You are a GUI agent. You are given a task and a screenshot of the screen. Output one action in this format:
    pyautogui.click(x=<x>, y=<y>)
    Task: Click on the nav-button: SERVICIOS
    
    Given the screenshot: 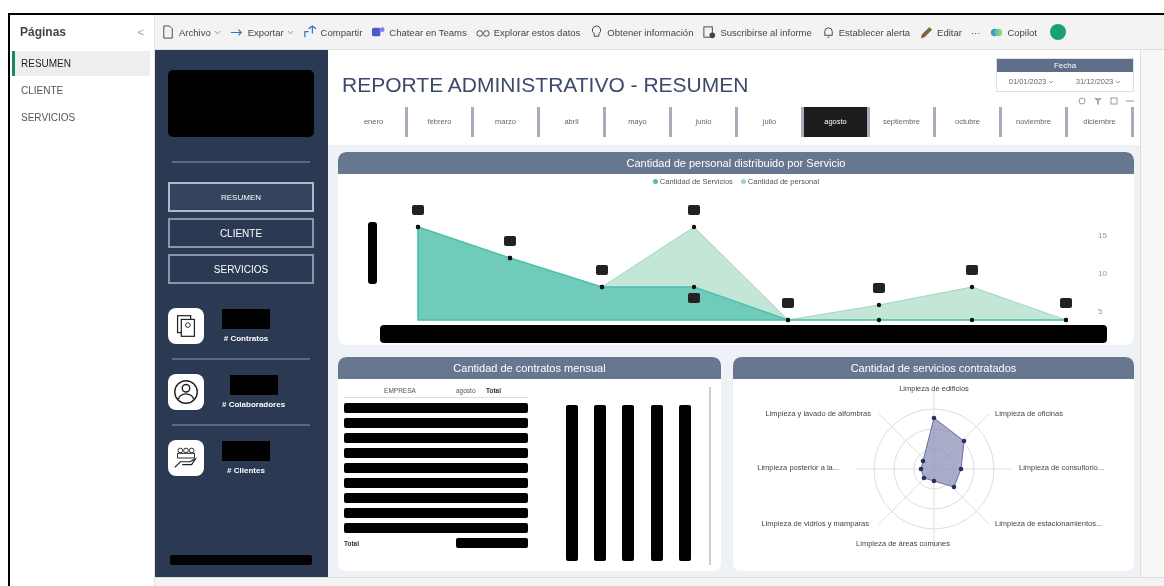 What is the action you would take?
    pyautogui.click(x=241, y=269)
    